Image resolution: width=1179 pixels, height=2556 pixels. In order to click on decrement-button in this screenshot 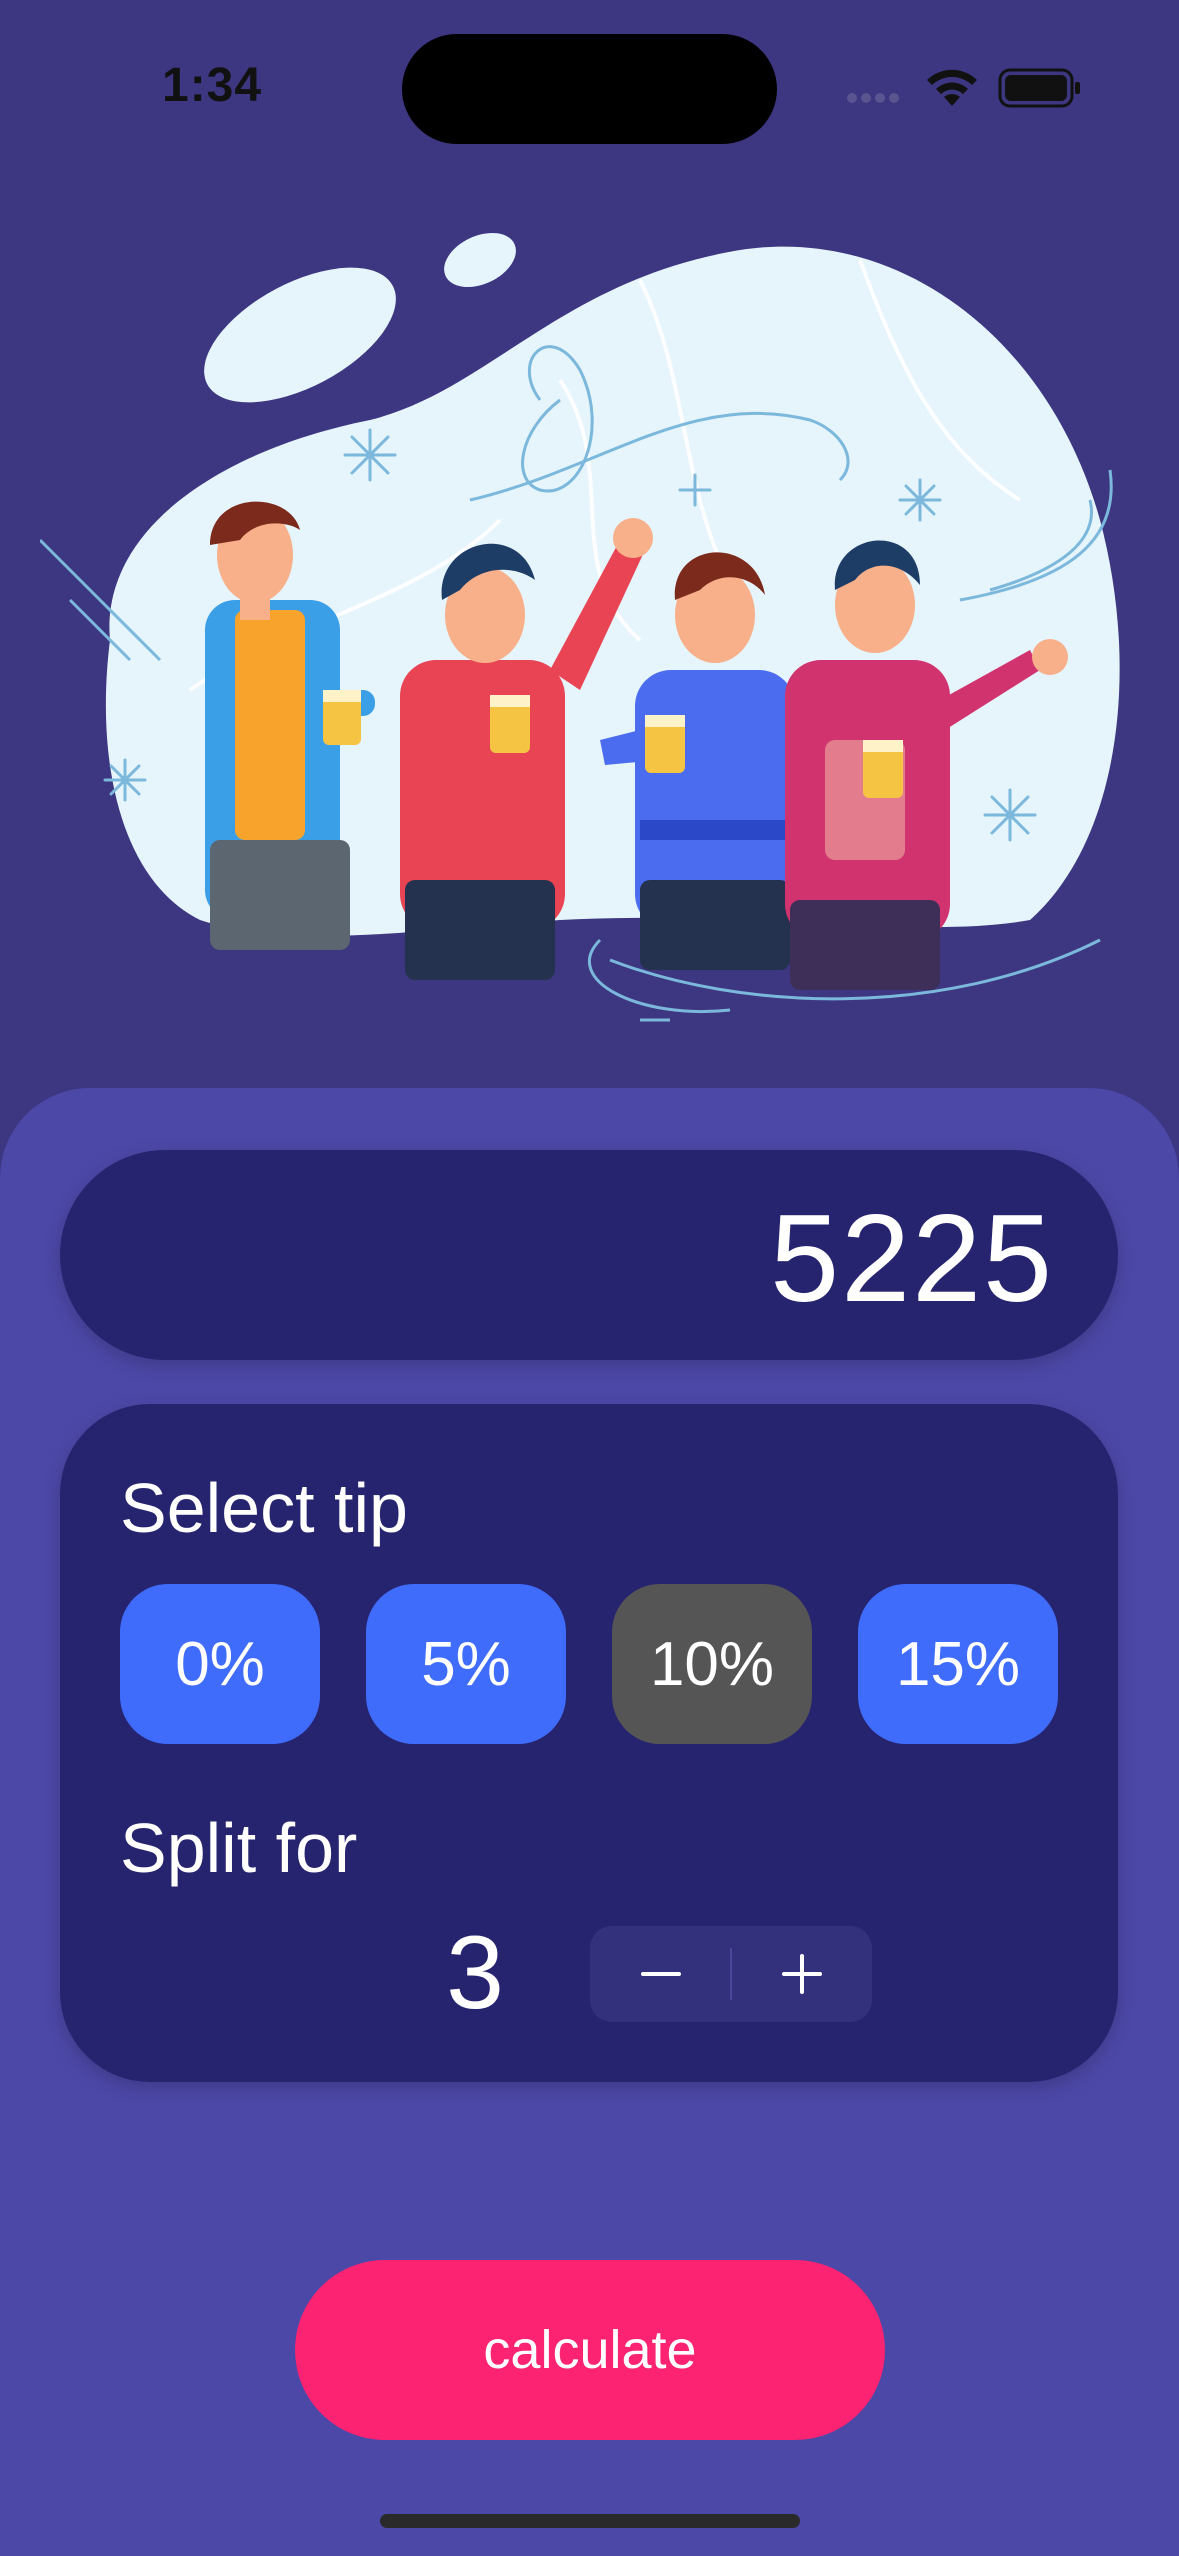, I will do `click(660, 1974)`.